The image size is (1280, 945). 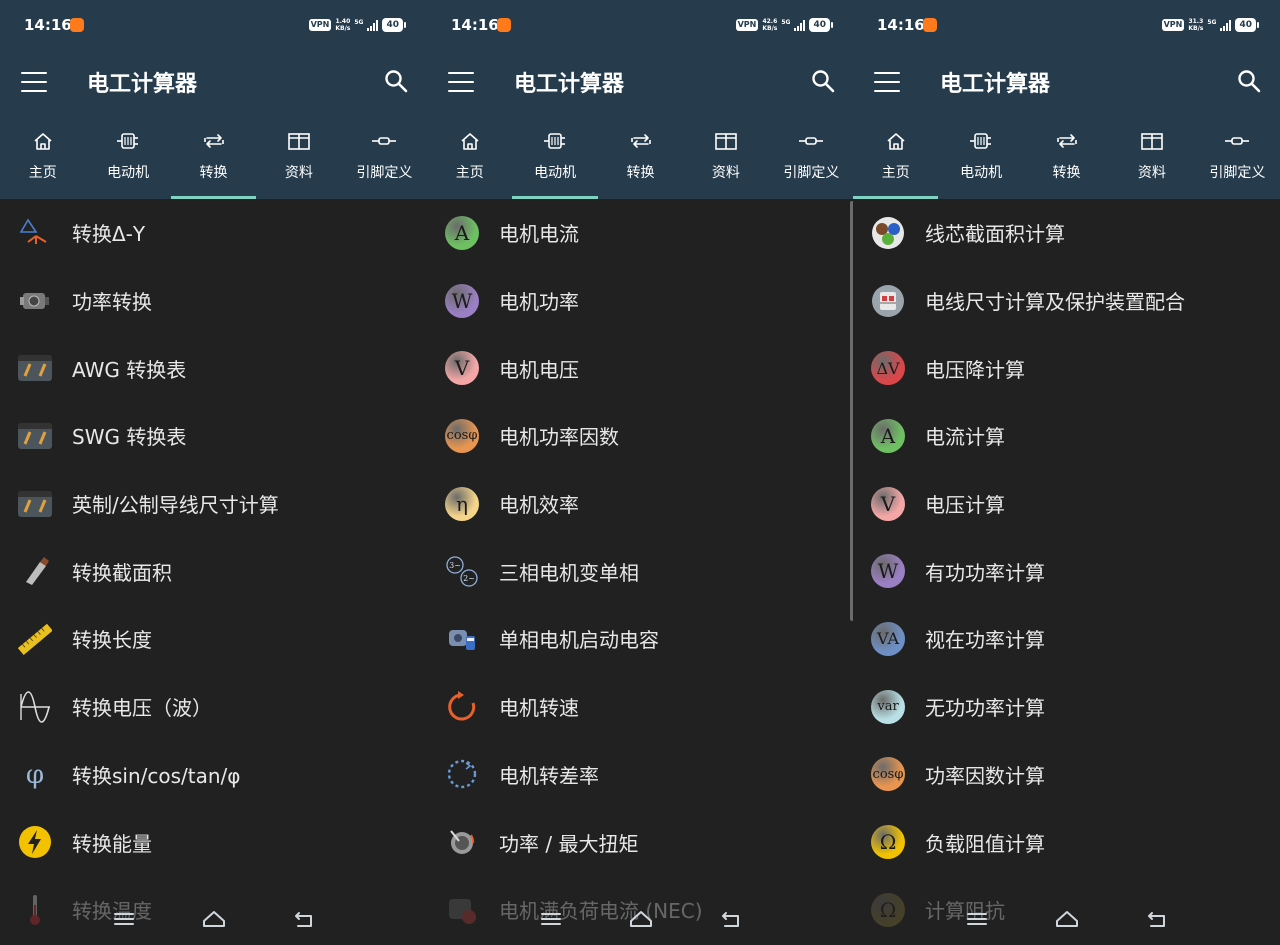 What do you see at coordinates (640, 842) in the screenshot?
I see `list-item: 功率 / 最大扭矩` at bounding box center [640, 842].